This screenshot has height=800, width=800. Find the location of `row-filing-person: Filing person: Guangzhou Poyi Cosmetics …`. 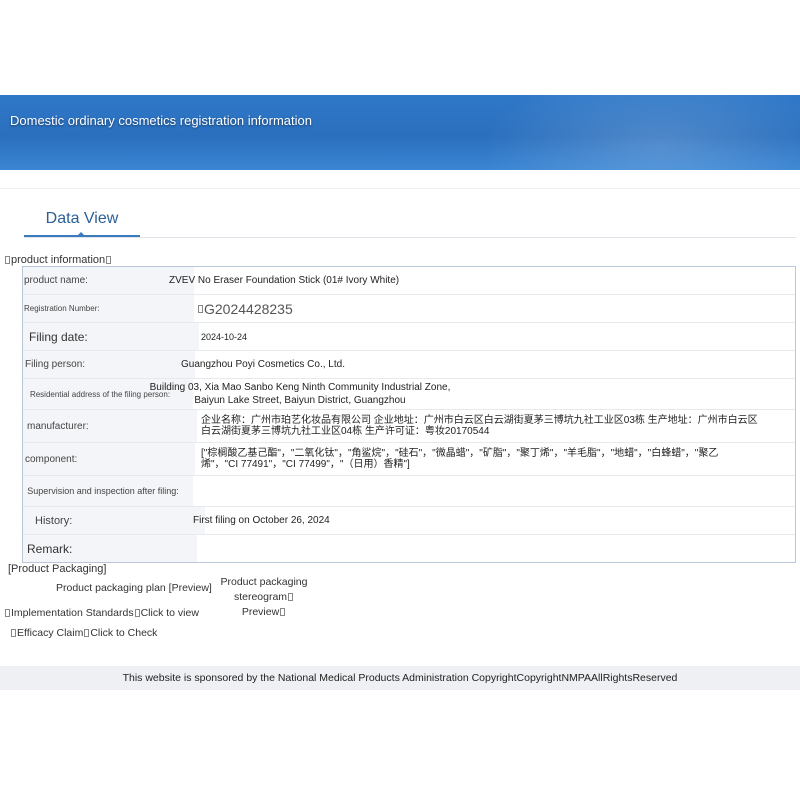

row-filing-person: Filing person: Guangzhou Poyi Cosmetics … is located at coordinates (409, 365).